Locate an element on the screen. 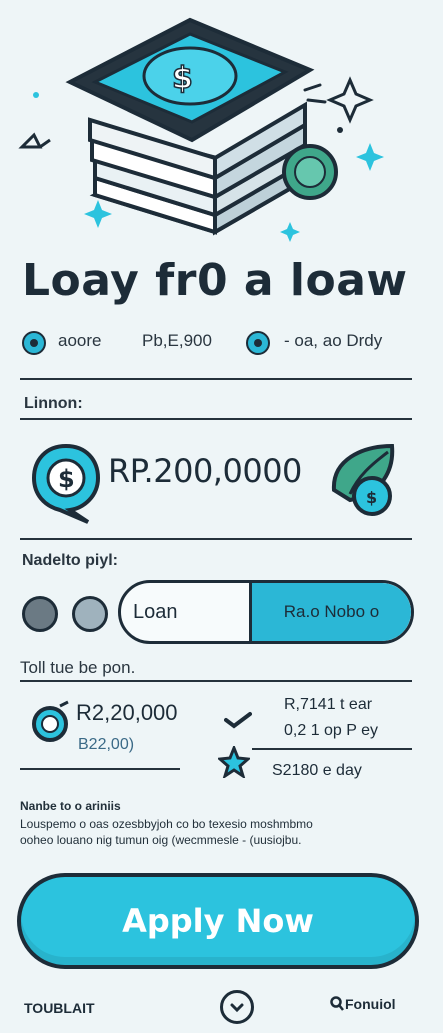  stat-period: 0,2 1 op P ey is located at coordinates (331, 730).